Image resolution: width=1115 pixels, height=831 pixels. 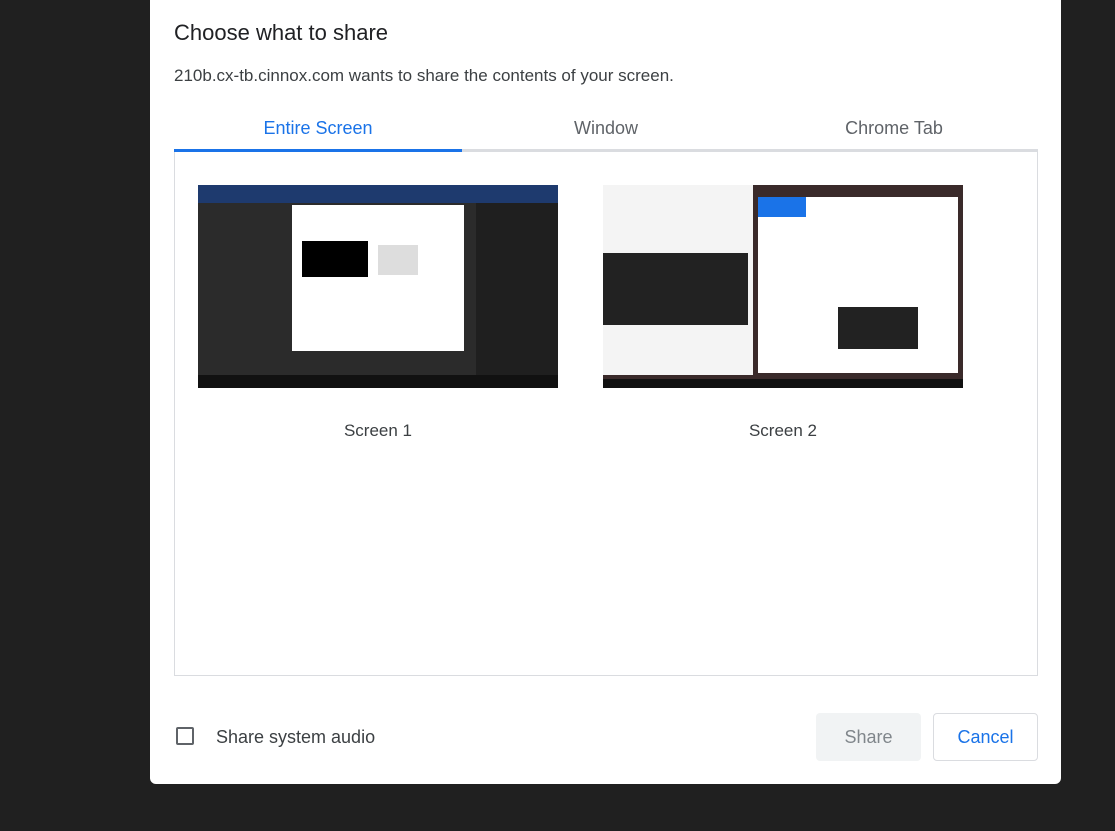 What do you see at coordinates (378, 430) in the screenshot?
I see `screen-1-label: Screen 1` at bounding box center [378, 430].